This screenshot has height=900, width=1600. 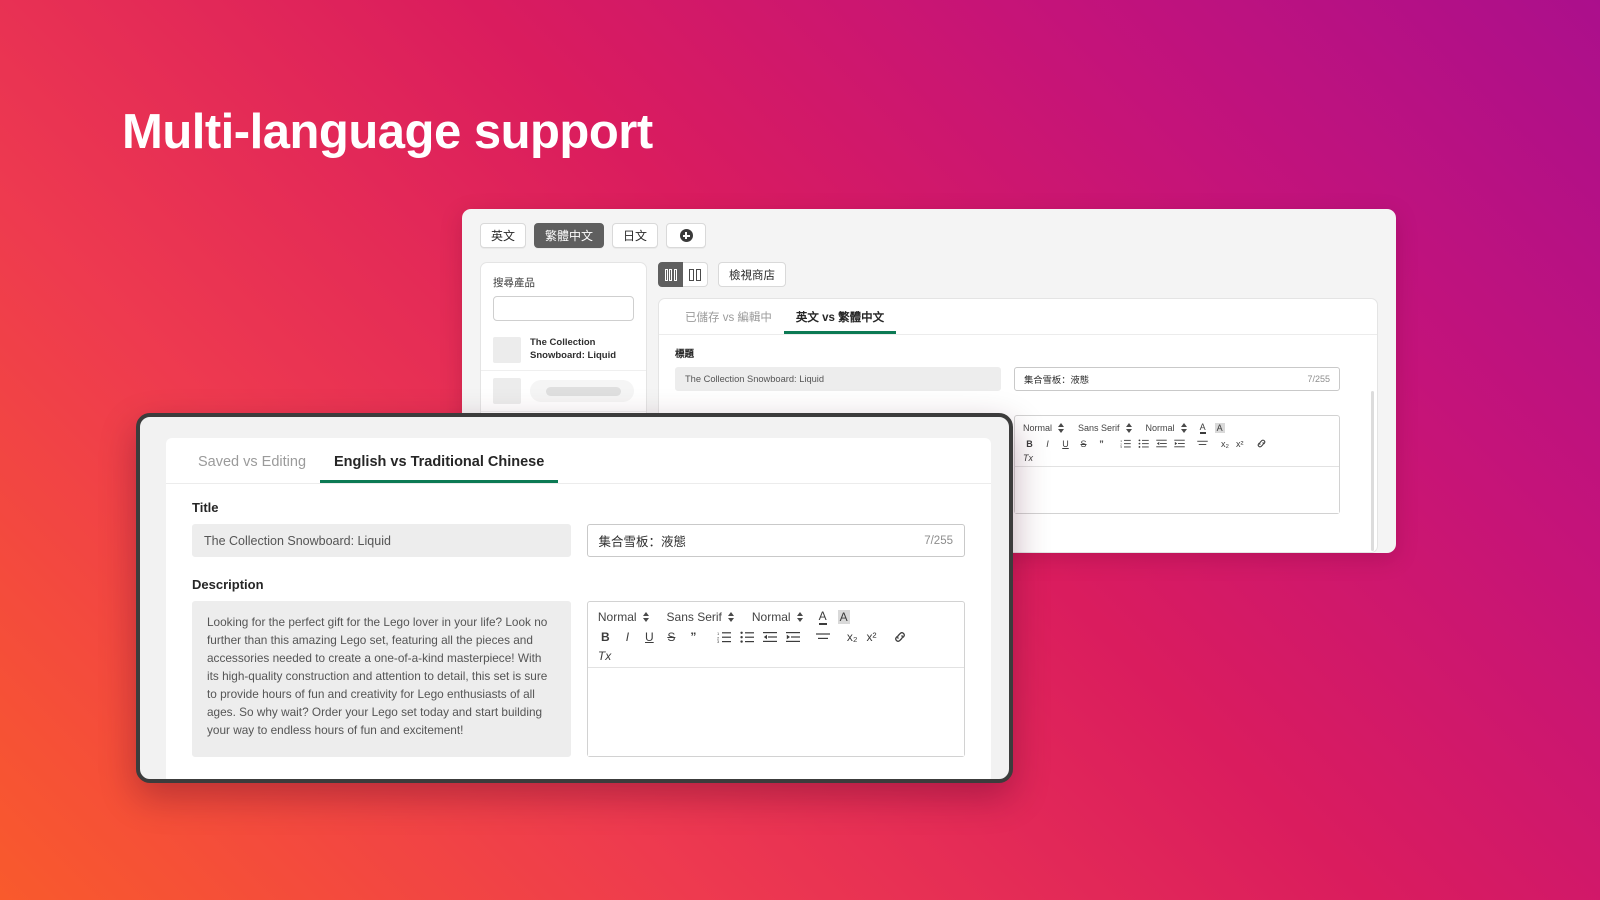 I want to click on add-language-button, so click(x=686, y=235).